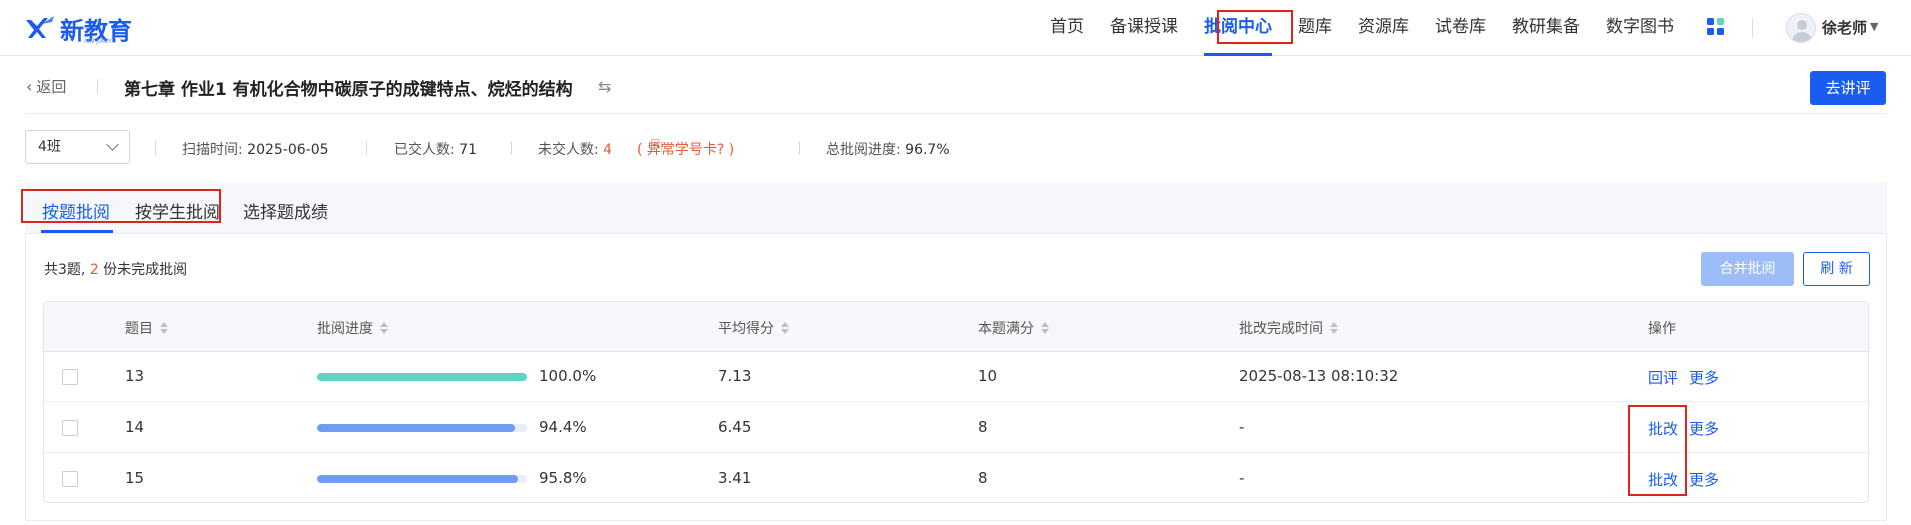  I want to click on question-number: 15, so click(135, 478).